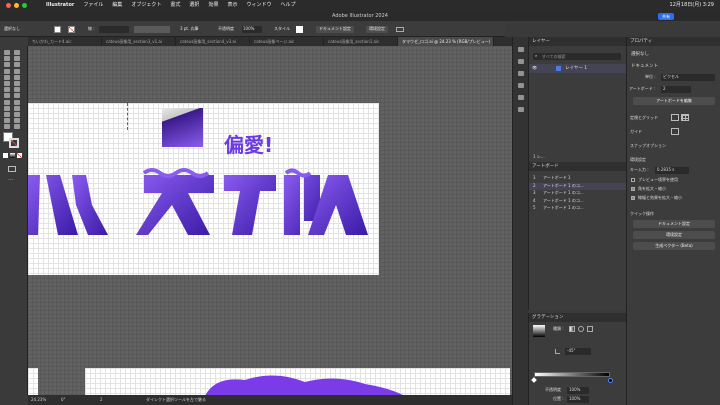 The image size is (720, 405). I want to click on layer-name: レイヤー 1, so click(576, 69).